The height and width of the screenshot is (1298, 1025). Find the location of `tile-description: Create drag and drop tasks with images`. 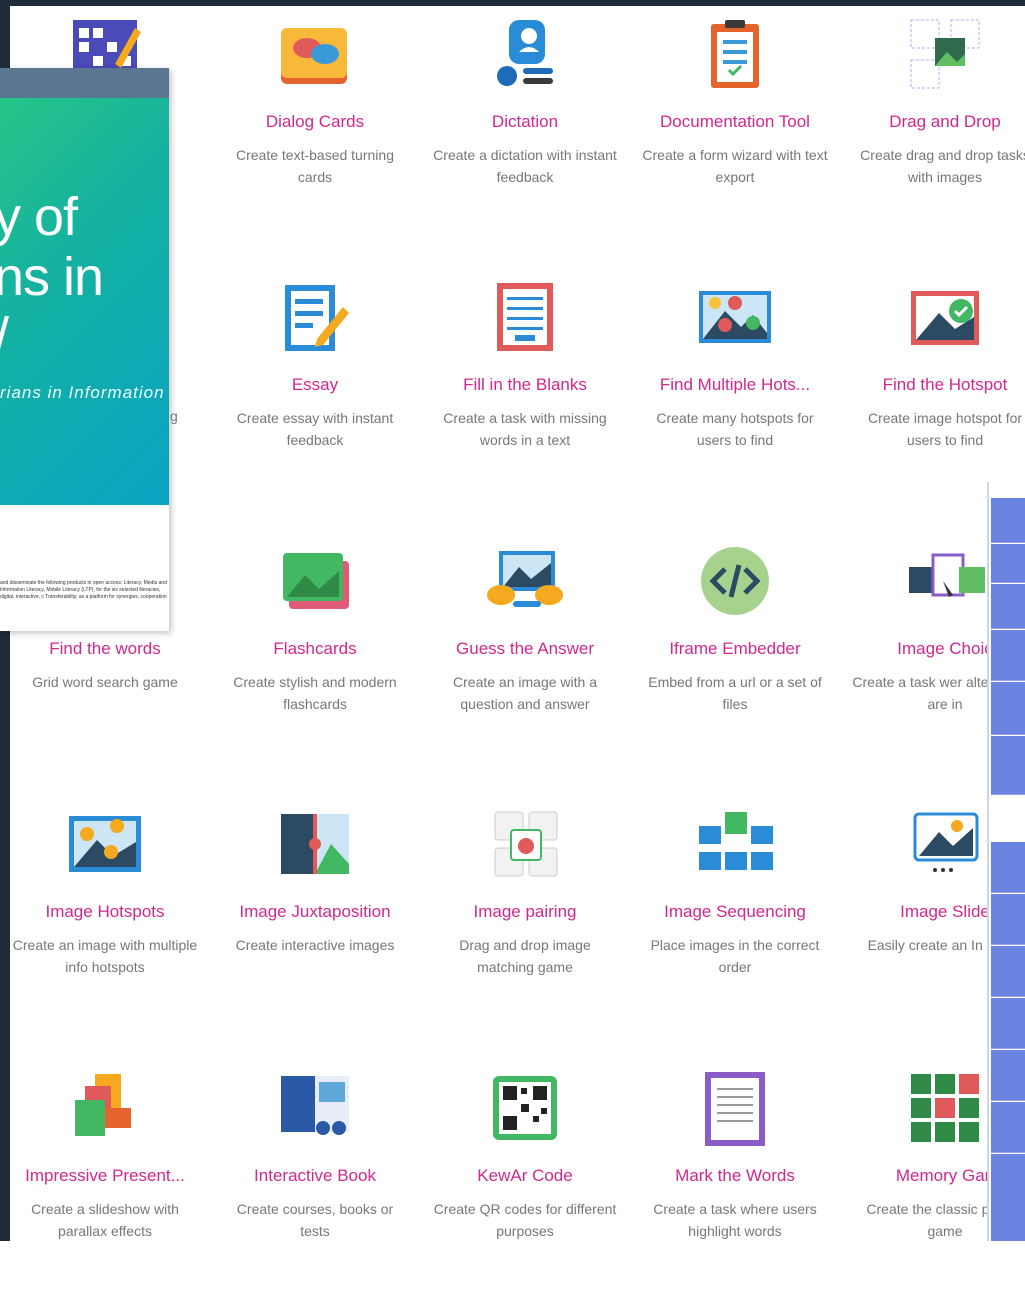

tile-description: Create drag and drop tasks with images is located at coordinates (942, 166).